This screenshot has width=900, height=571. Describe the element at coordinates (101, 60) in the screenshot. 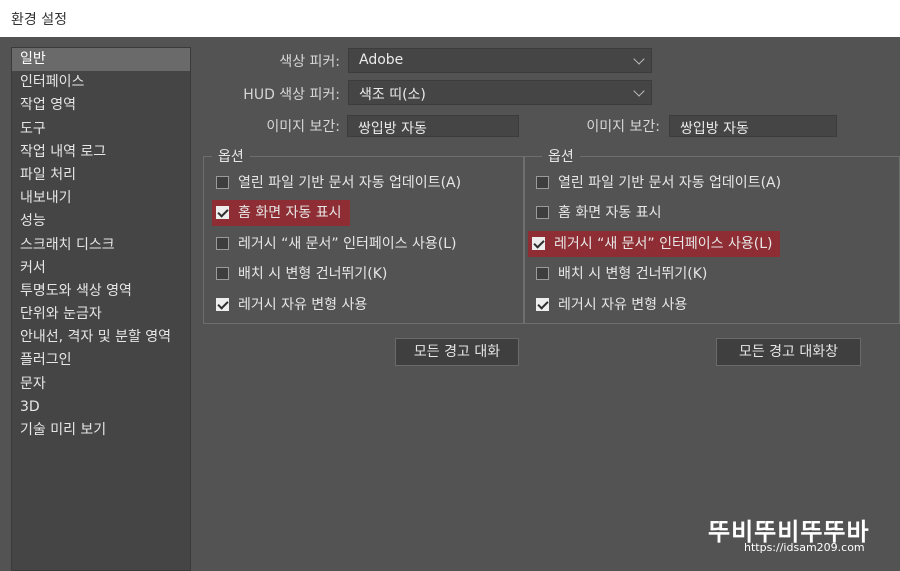

I see `sidebar-item-general: 일반` at that location.